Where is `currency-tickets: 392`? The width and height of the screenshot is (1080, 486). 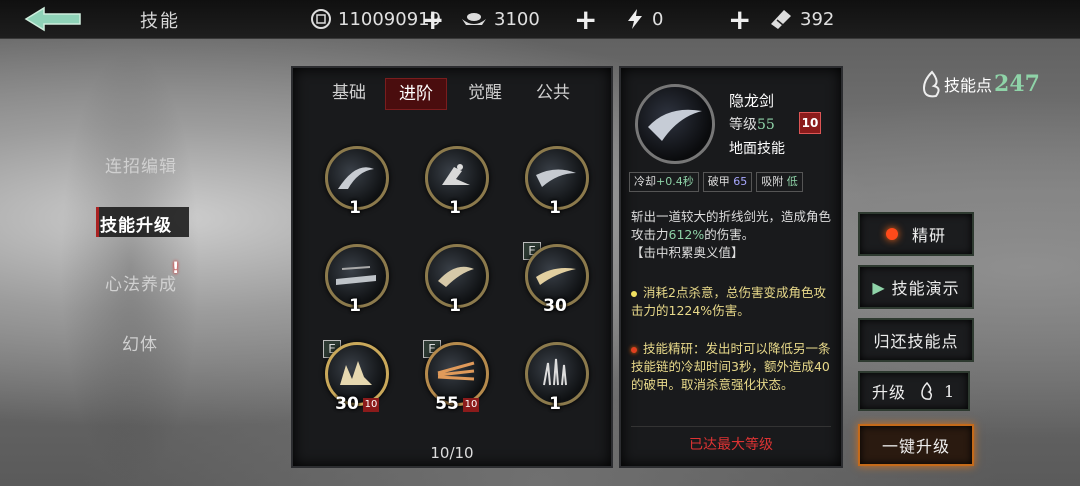 currency-tickets: 392 is located at coordinates (801, 19).